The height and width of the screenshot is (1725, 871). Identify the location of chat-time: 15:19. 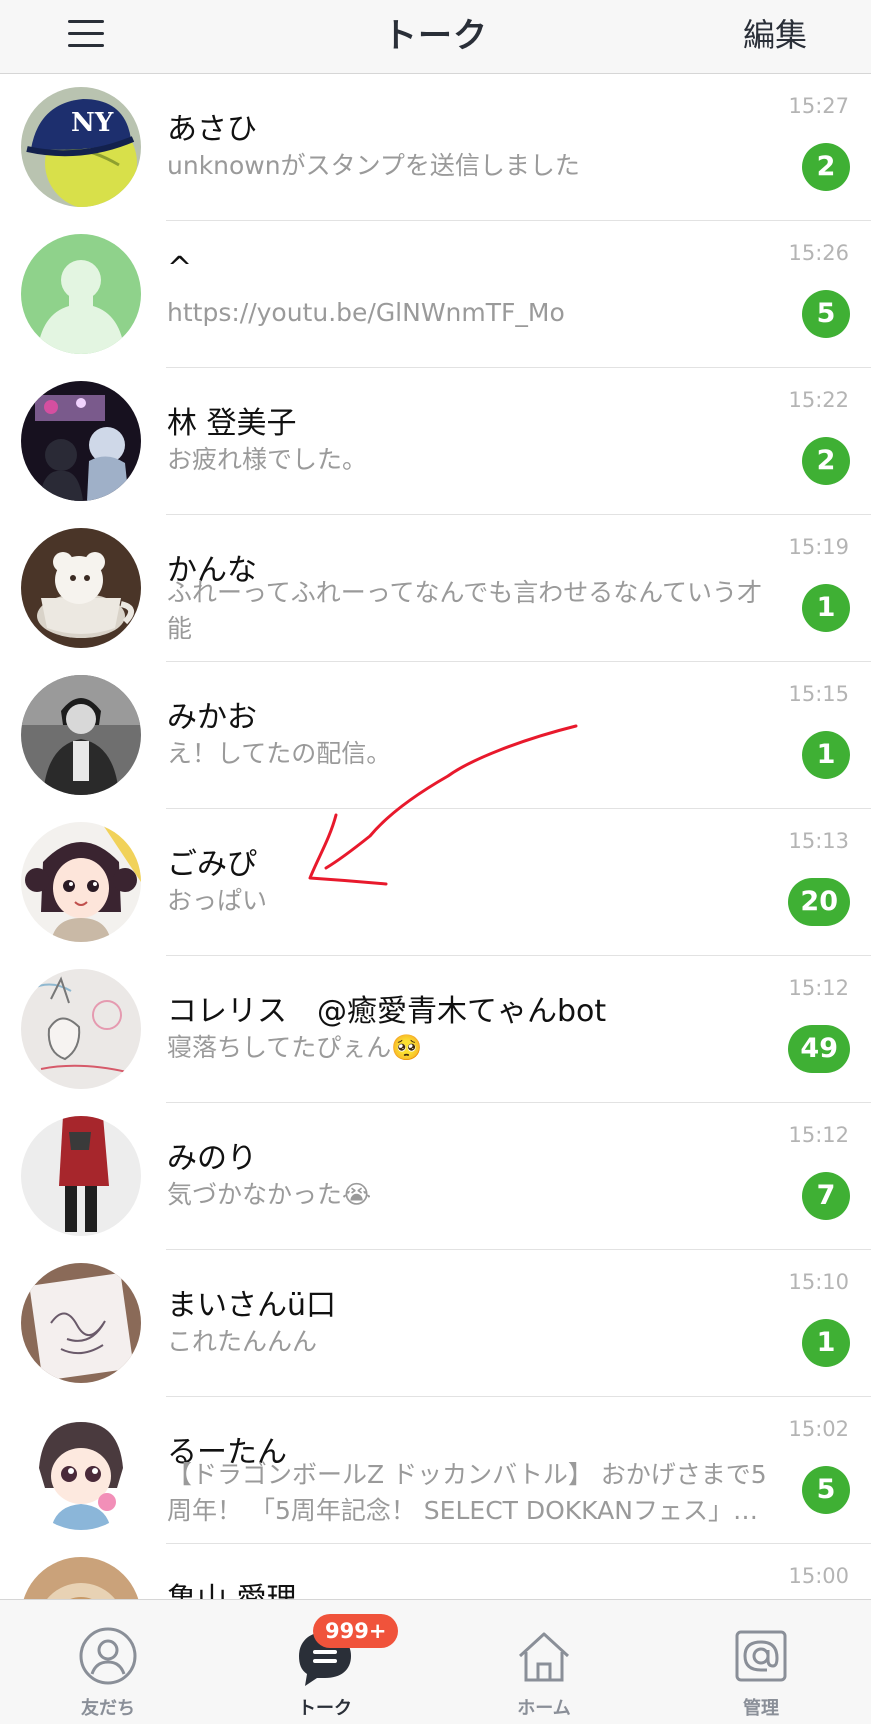
(818, 547).